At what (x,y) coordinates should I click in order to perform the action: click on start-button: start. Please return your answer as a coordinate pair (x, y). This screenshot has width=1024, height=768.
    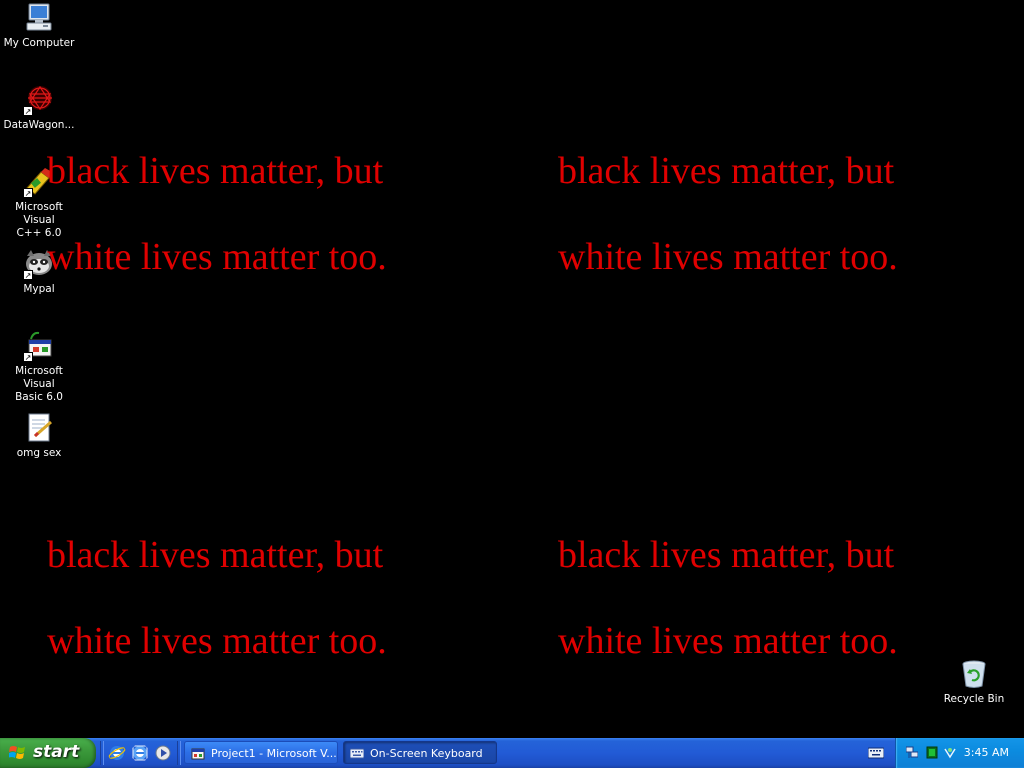
    Looking at the image, I should click on (48, 753).